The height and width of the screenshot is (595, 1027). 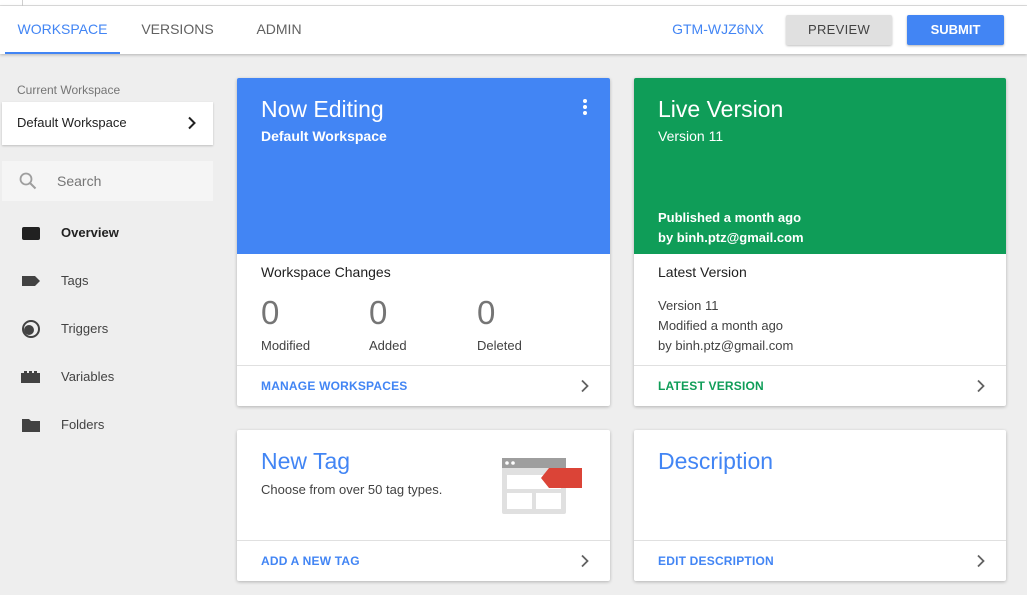 What do you see at coordinates (423, 560) in the screenshot?
I see `add-new-tag-link: ADD A NEW TAG` at bounding box center [423, 560].